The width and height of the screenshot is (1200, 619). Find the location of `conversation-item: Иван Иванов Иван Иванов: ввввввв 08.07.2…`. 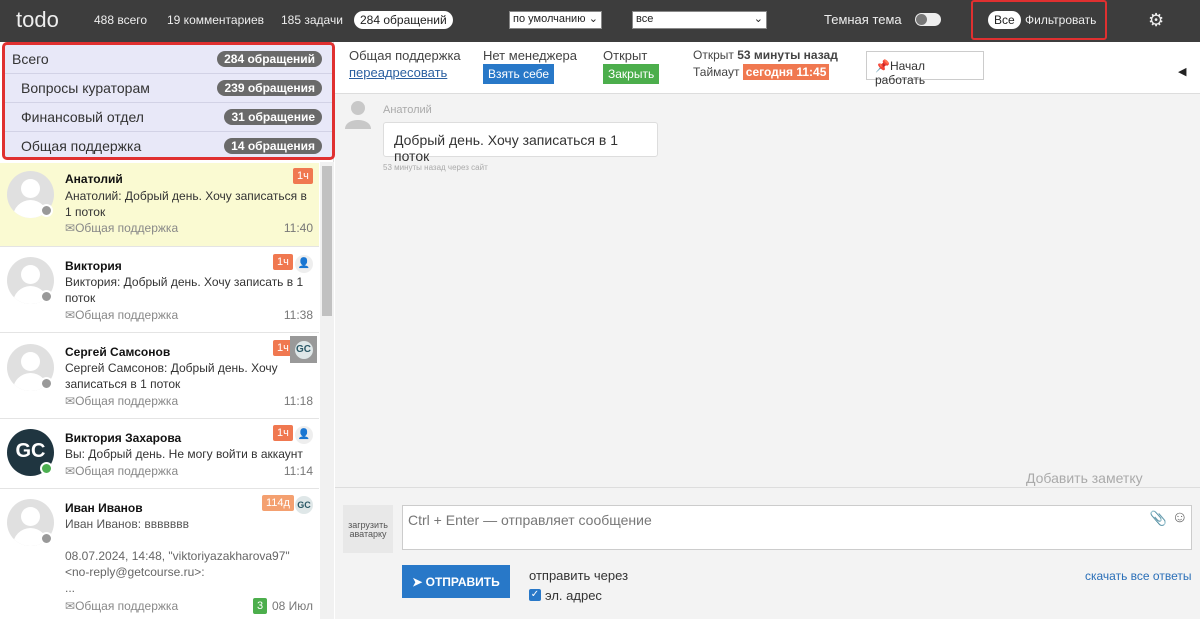

conversation-item: Иван Иванов Иван Иванов: ввввввв 08.07.2… is located at coordinates (159, 554).